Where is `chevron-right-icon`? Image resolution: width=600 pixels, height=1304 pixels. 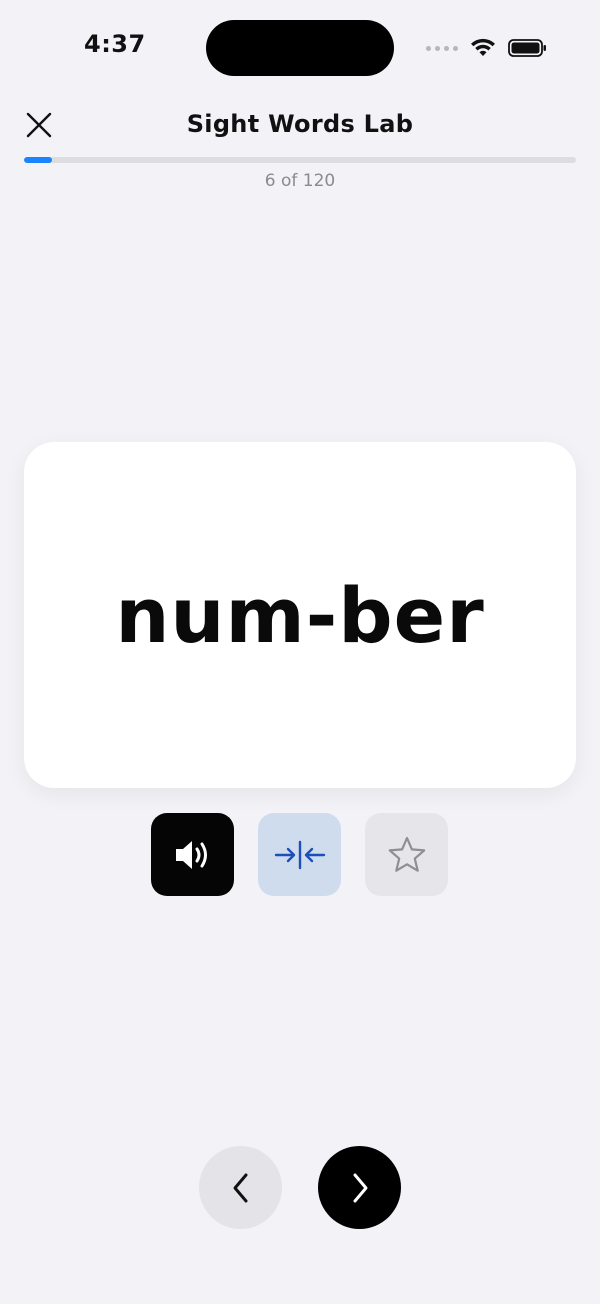
chevron-right-icon is located at coordinates (360, 1187).